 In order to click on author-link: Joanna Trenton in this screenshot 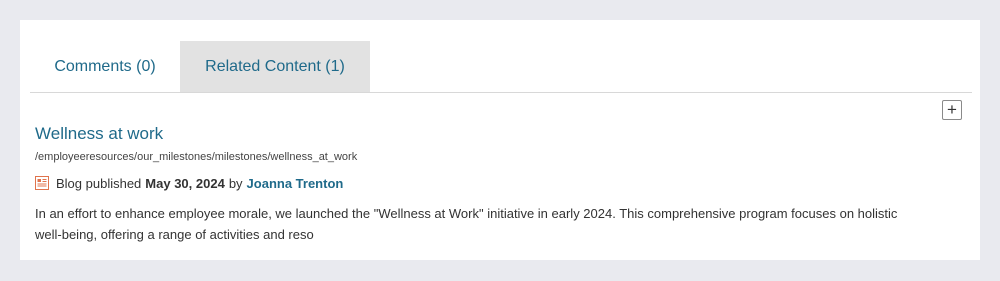, I will do `click(295, 183)`.